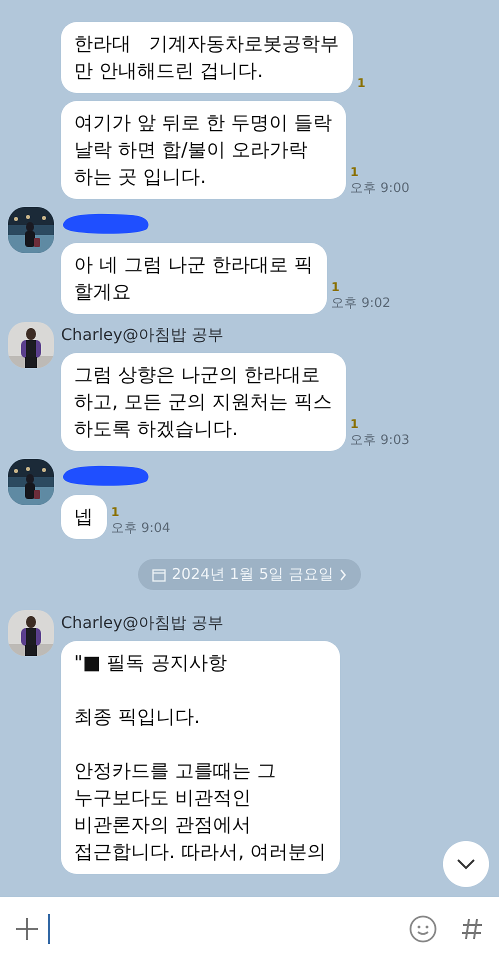  What do you see at coordinates (140, 528) in the screenshot?
I see `timestamp: 오후 9:04` at bounding box center [140, 528].